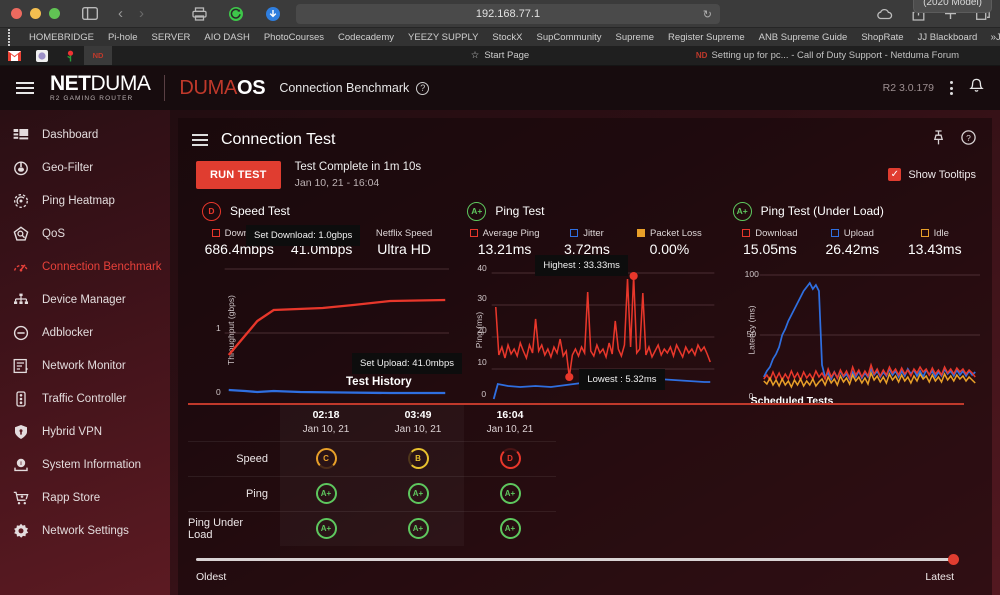 The width and height of the screenshot is (1000, 595). What do you see at coordinates (882, 37) in the screenshot?
I see `bookmark-shoprate: ShopRate` at bounding box center [882, 37].